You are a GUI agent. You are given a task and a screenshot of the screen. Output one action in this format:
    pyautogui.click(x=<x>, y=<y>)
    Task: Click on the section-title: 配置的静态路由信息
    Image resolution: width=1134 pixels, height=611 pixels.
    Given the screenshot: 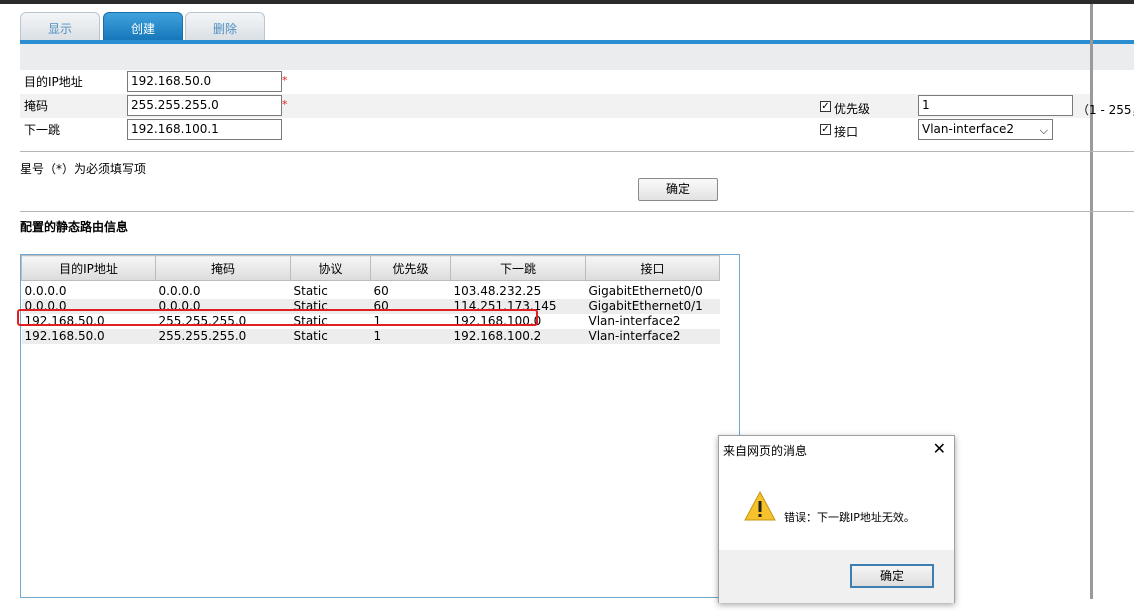 What is the action you would take?
    pyautogui.click(x=74, y=227)
    